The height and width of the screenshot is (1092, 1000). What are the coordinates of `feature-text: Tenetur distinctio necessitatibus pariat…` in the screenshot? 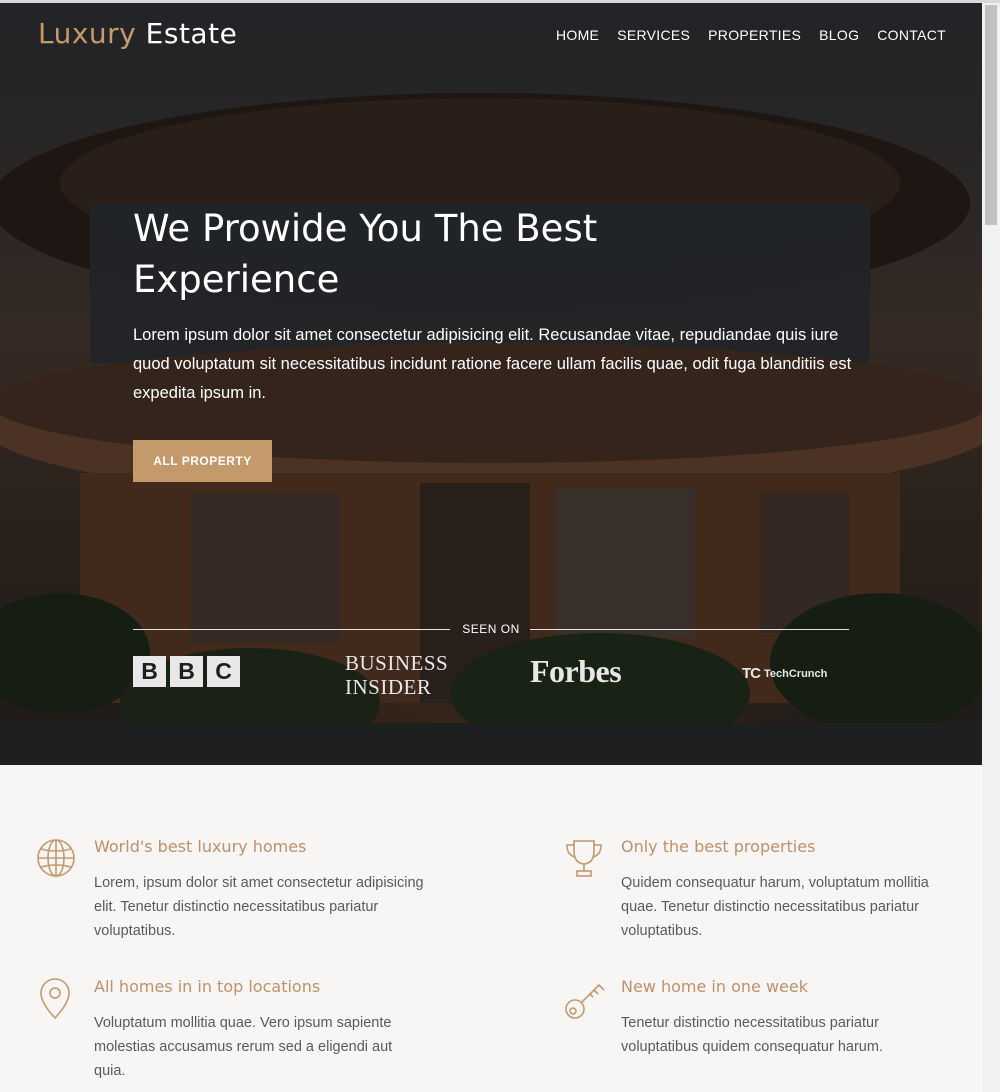 It's located at (752, 1035).